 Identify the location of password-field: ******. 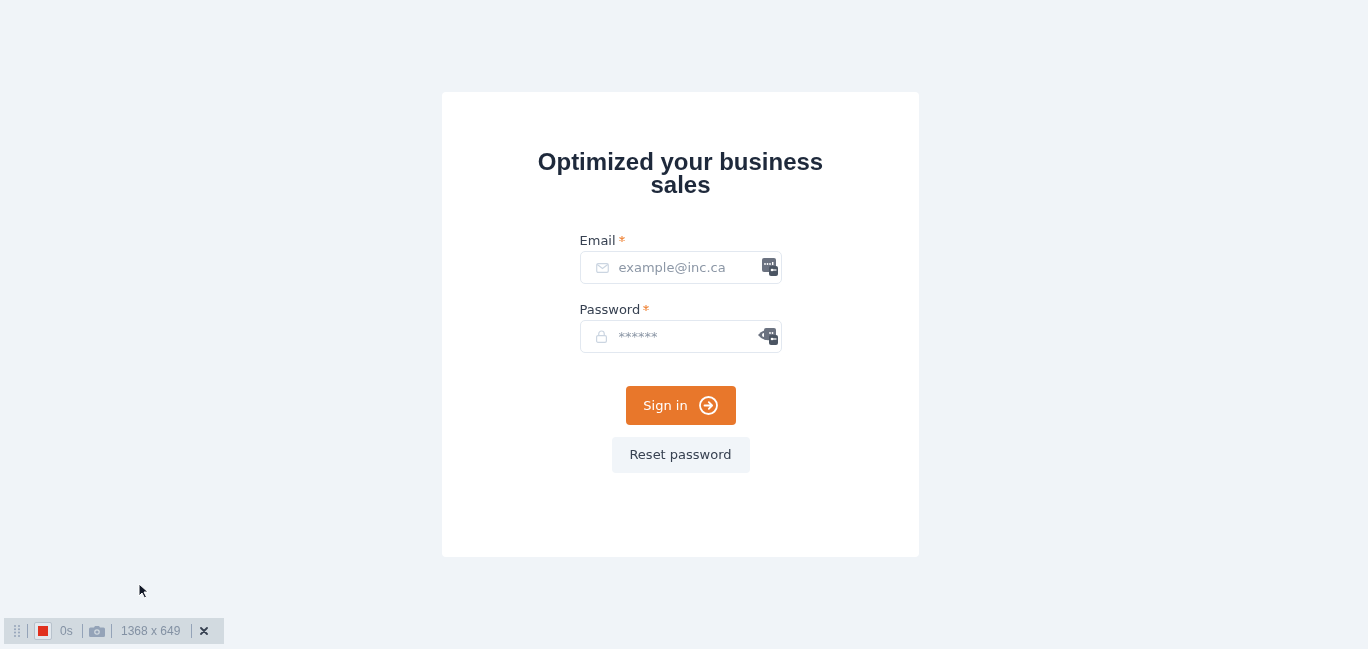
(680, 336).